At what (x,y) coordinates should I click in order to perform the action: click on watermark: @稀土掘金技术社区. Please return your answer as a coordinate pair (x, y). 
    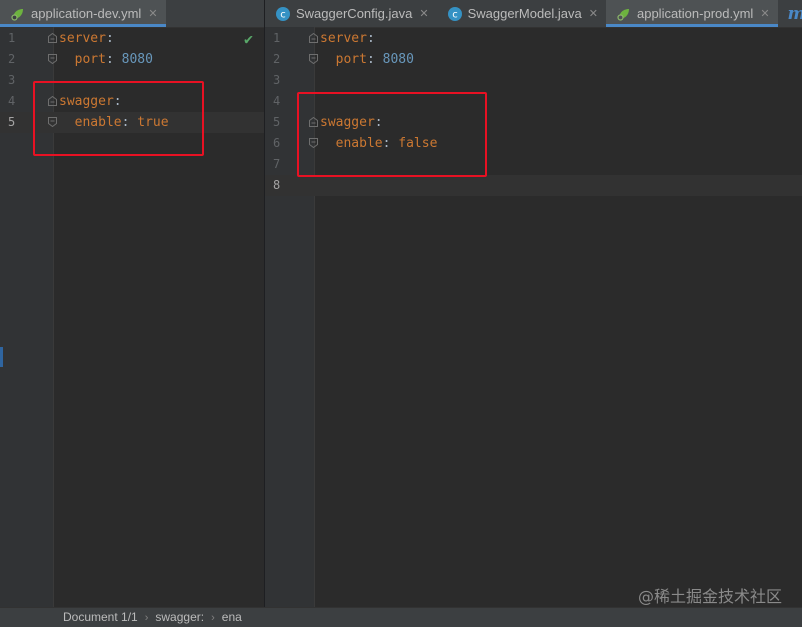
    Looking at the image, I should click on (709, 596).